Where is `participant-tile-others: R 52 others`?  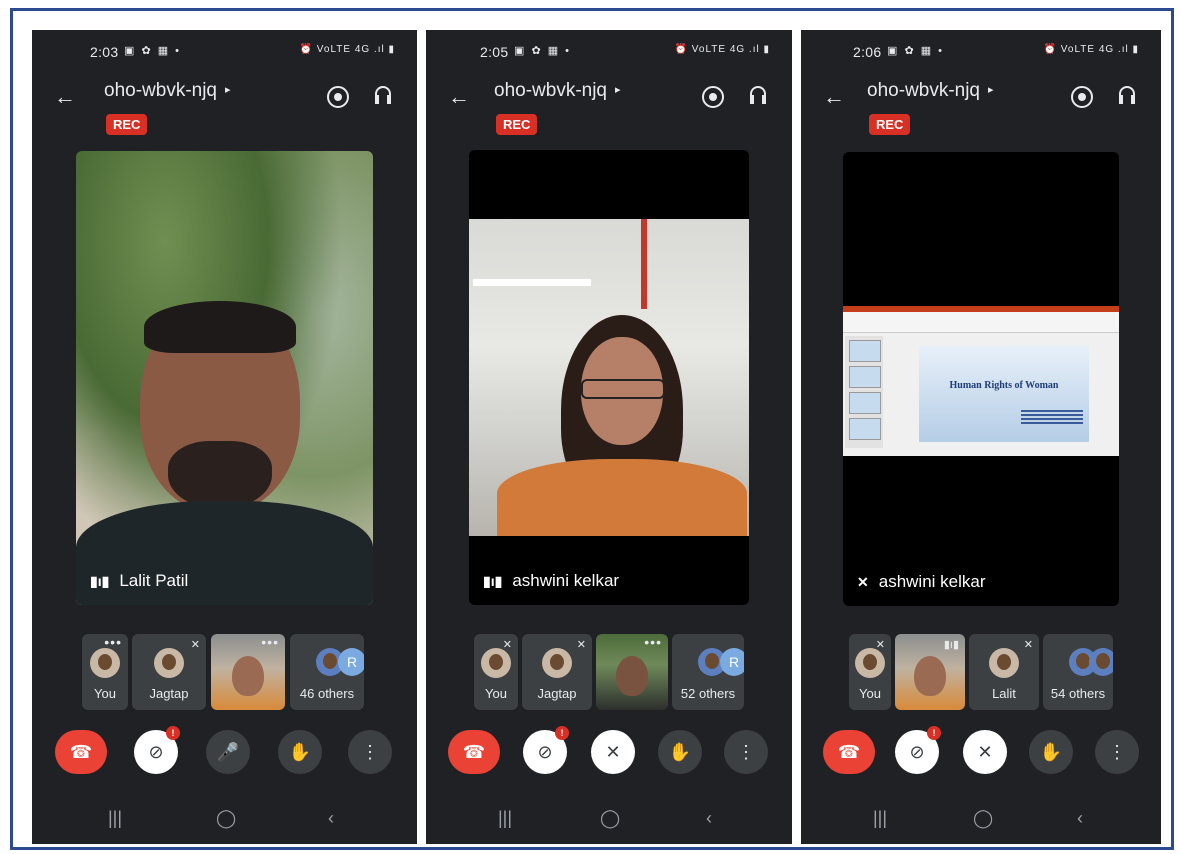 participant-tile-others: R 52 others is located at coordinates (708, 672).